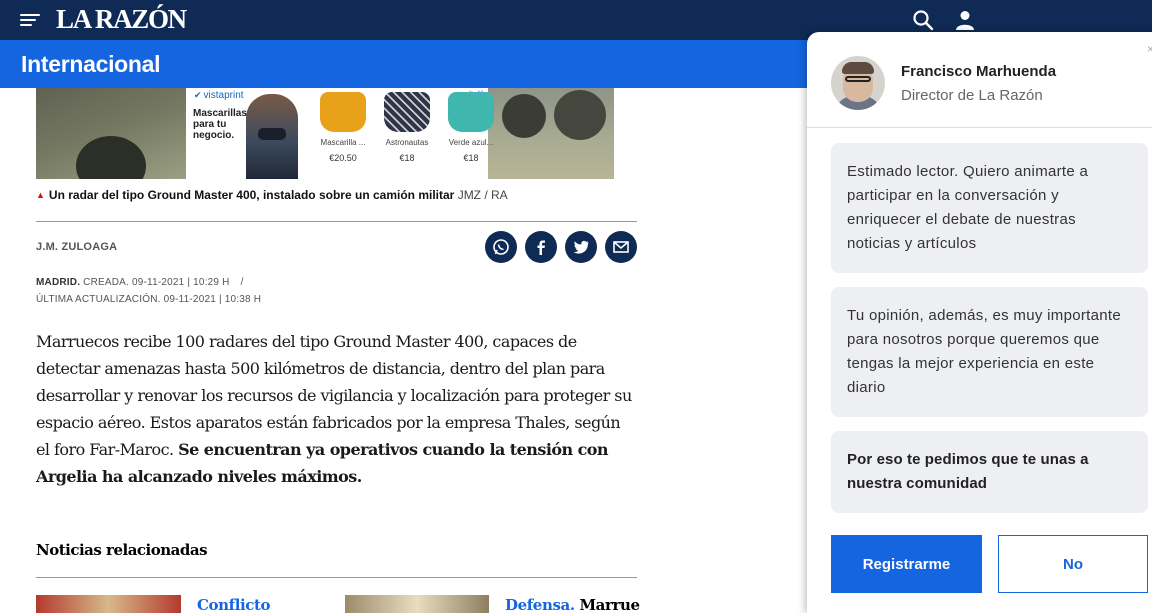  I want to click on director-role: Director de La Razón, so click(972, 95).